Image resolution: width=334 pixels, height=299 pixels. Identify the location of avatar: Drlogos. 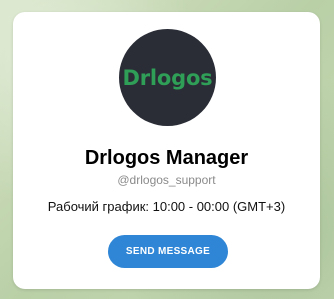
(167, 77).